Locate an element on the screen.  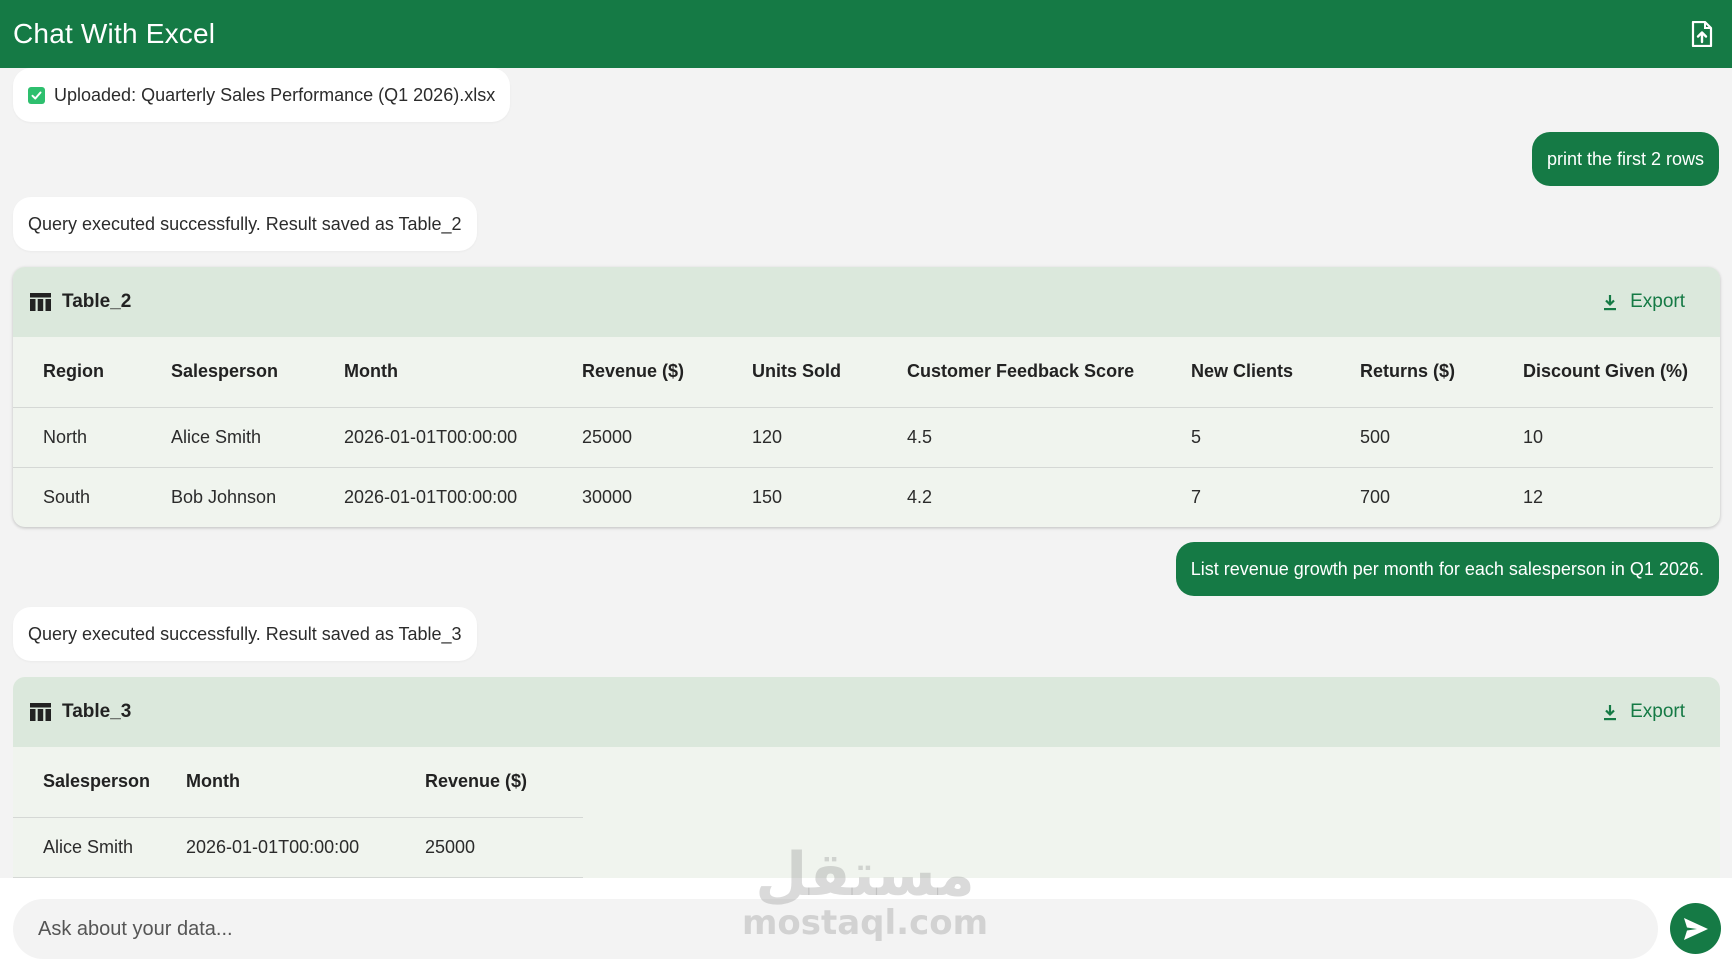
table-header-row: Salesperson Month Revenue ($) is located at coordinates (298, 782).